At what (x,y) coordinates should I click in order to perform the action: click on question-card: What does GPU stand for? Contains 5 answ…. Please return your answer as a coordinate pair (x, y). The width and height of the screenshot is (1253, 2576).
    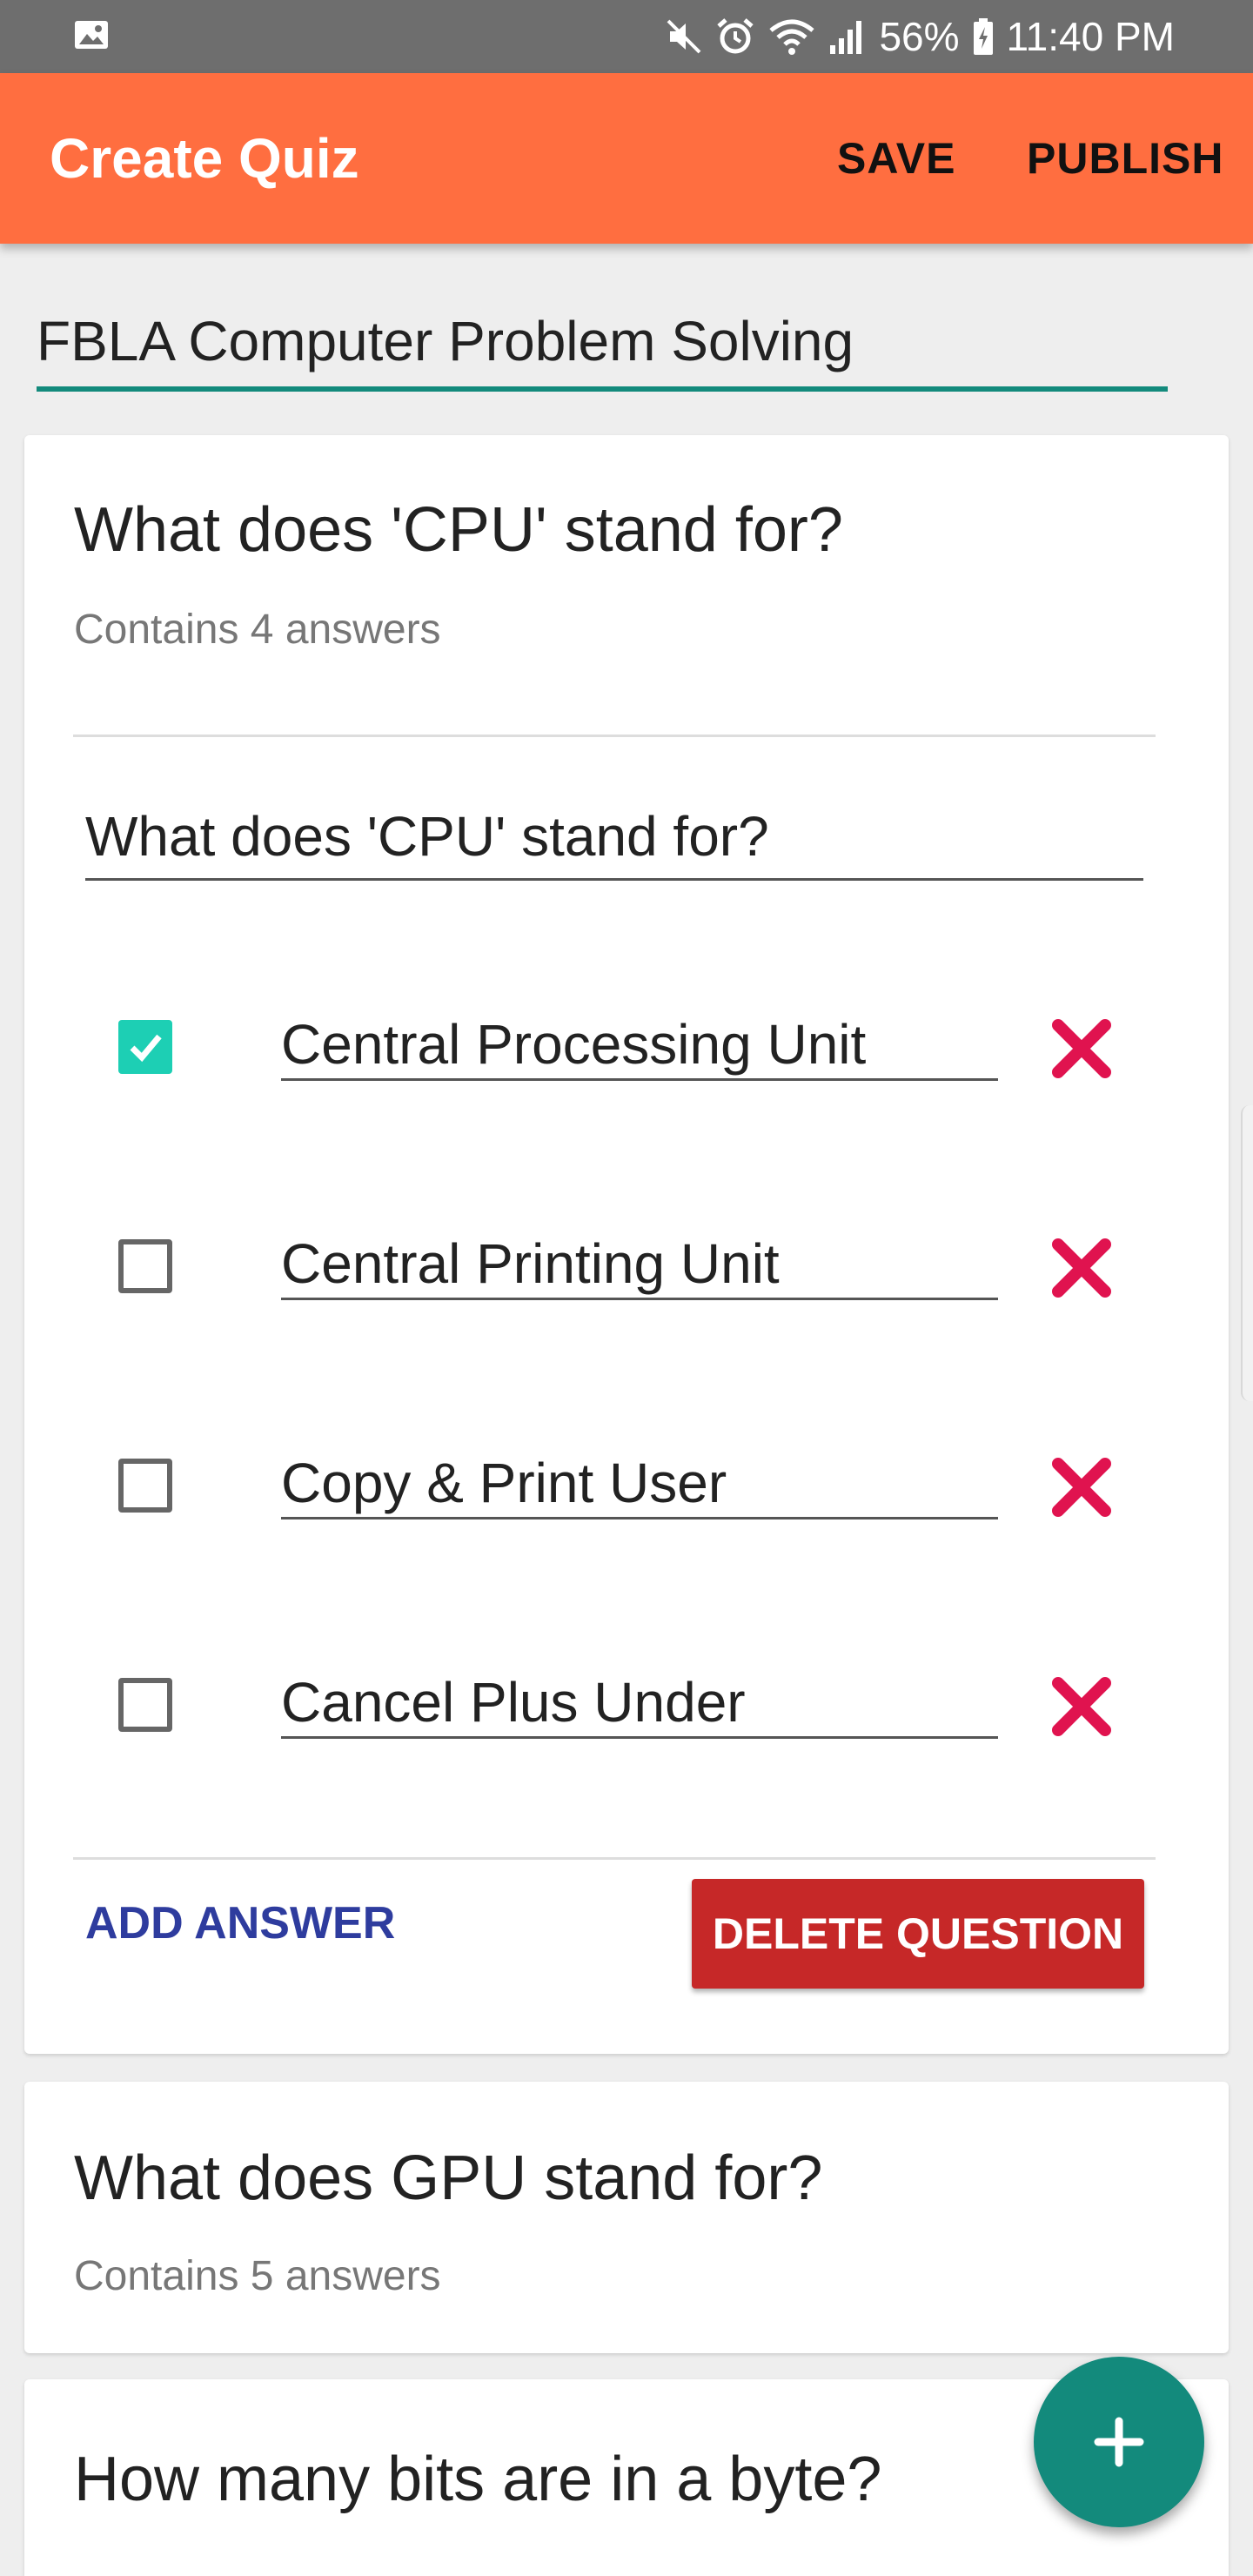
    Looking at the image, I should click on (626, 2217).